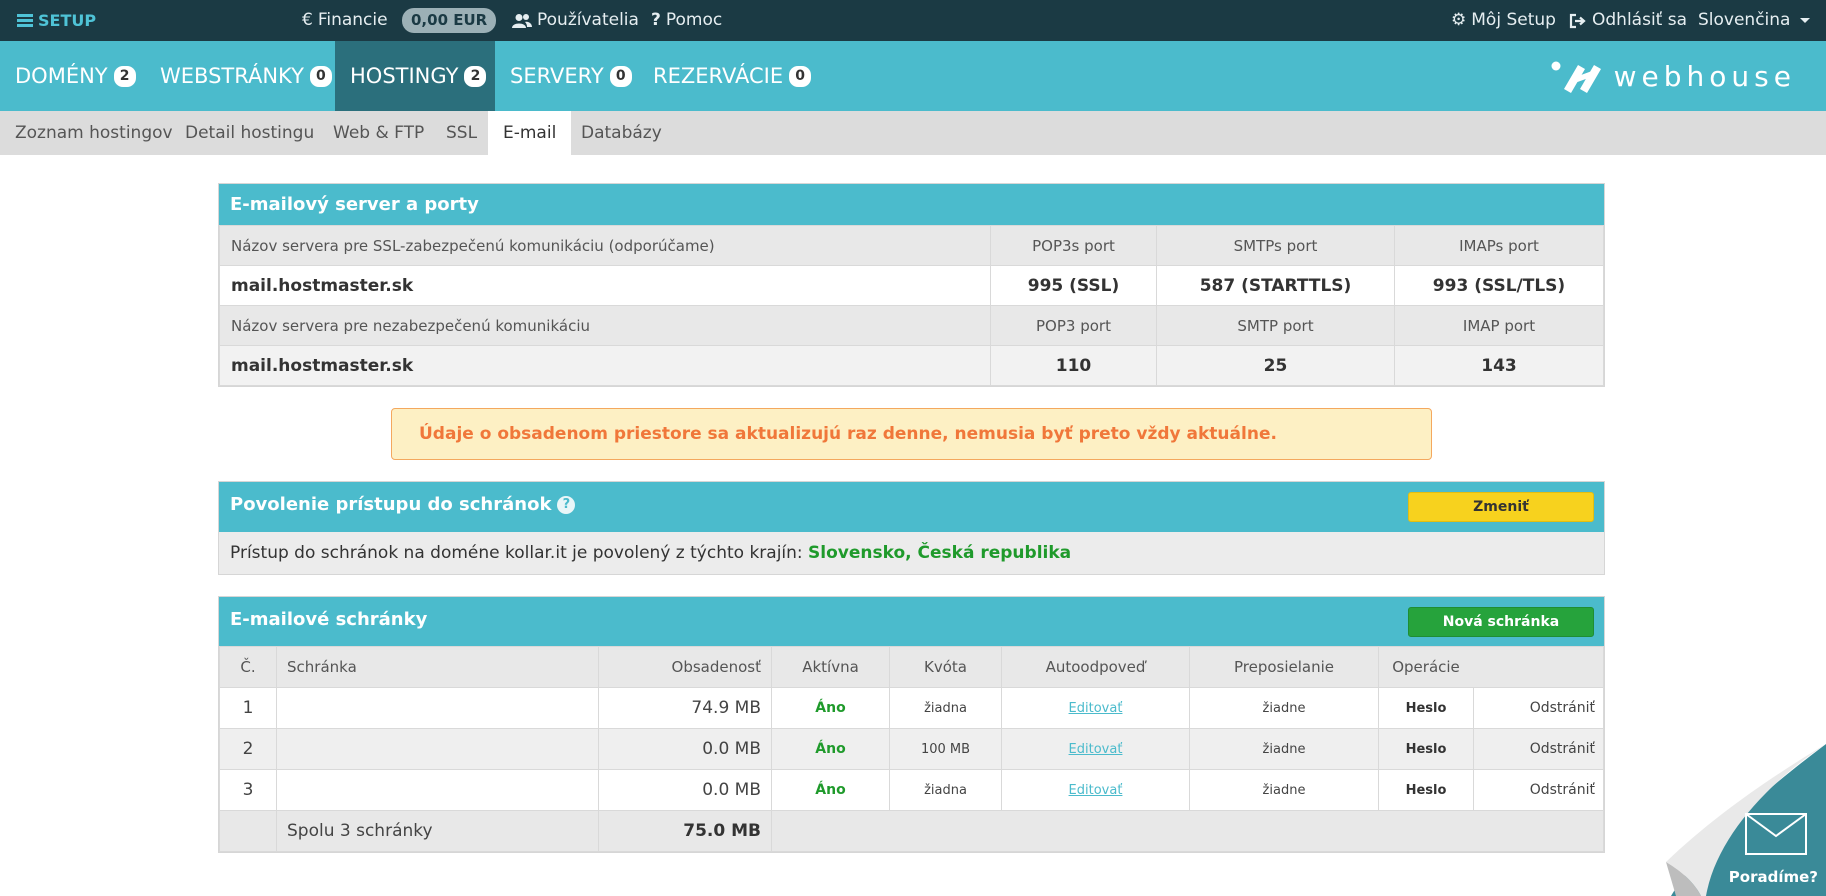  I want to click on gear-icon: ⚙, so click(1459, 20).